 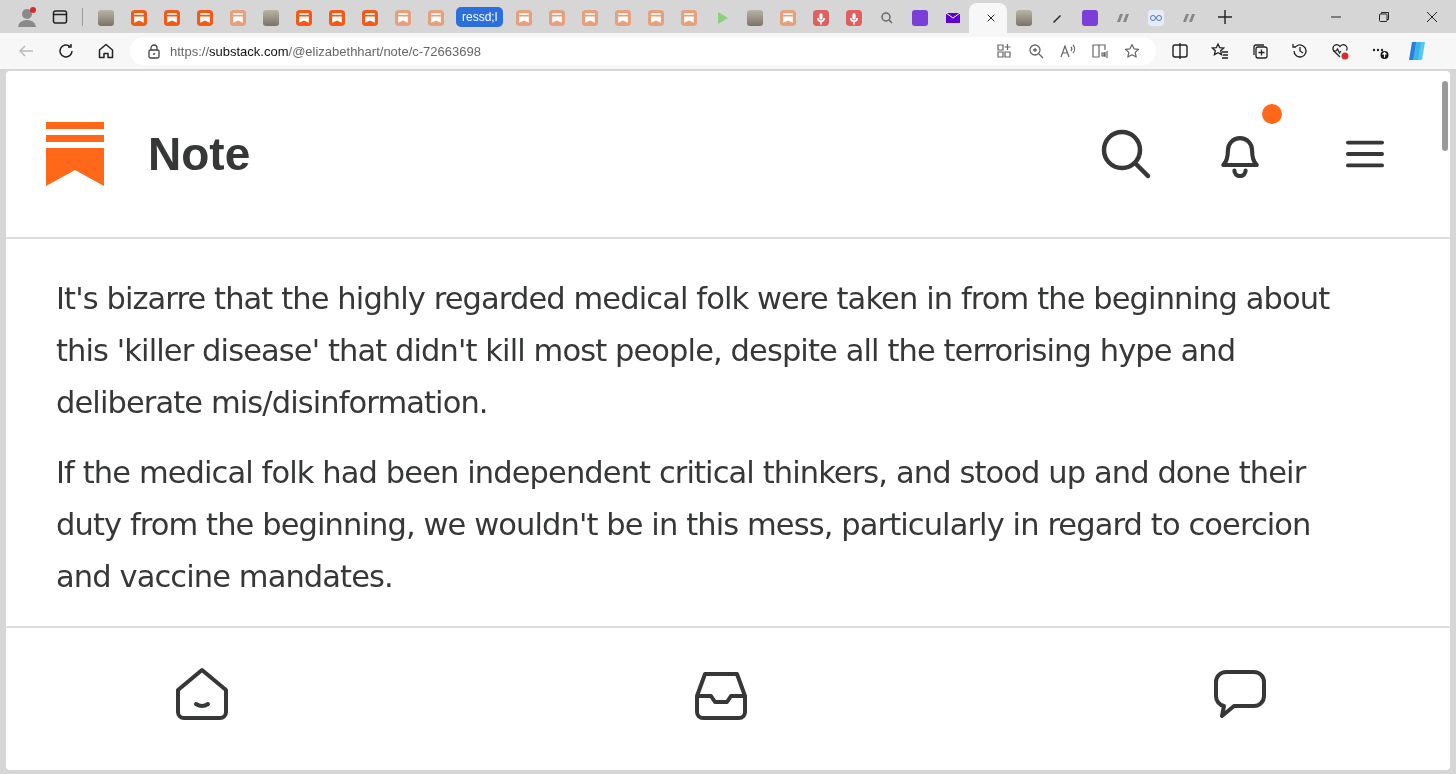 What do you see at coordinates (1068, 51) in the screenshot?
I see `read-aloud-icon` at bounding box center [1068, 51].